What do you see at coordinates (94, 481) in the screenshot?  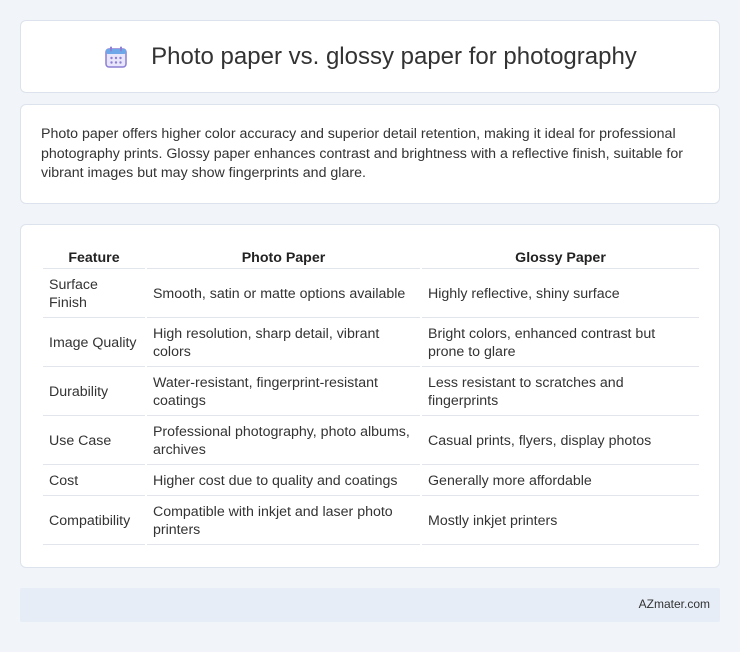 I see `feature-cell: Cost` at bounding box center [94, 481].